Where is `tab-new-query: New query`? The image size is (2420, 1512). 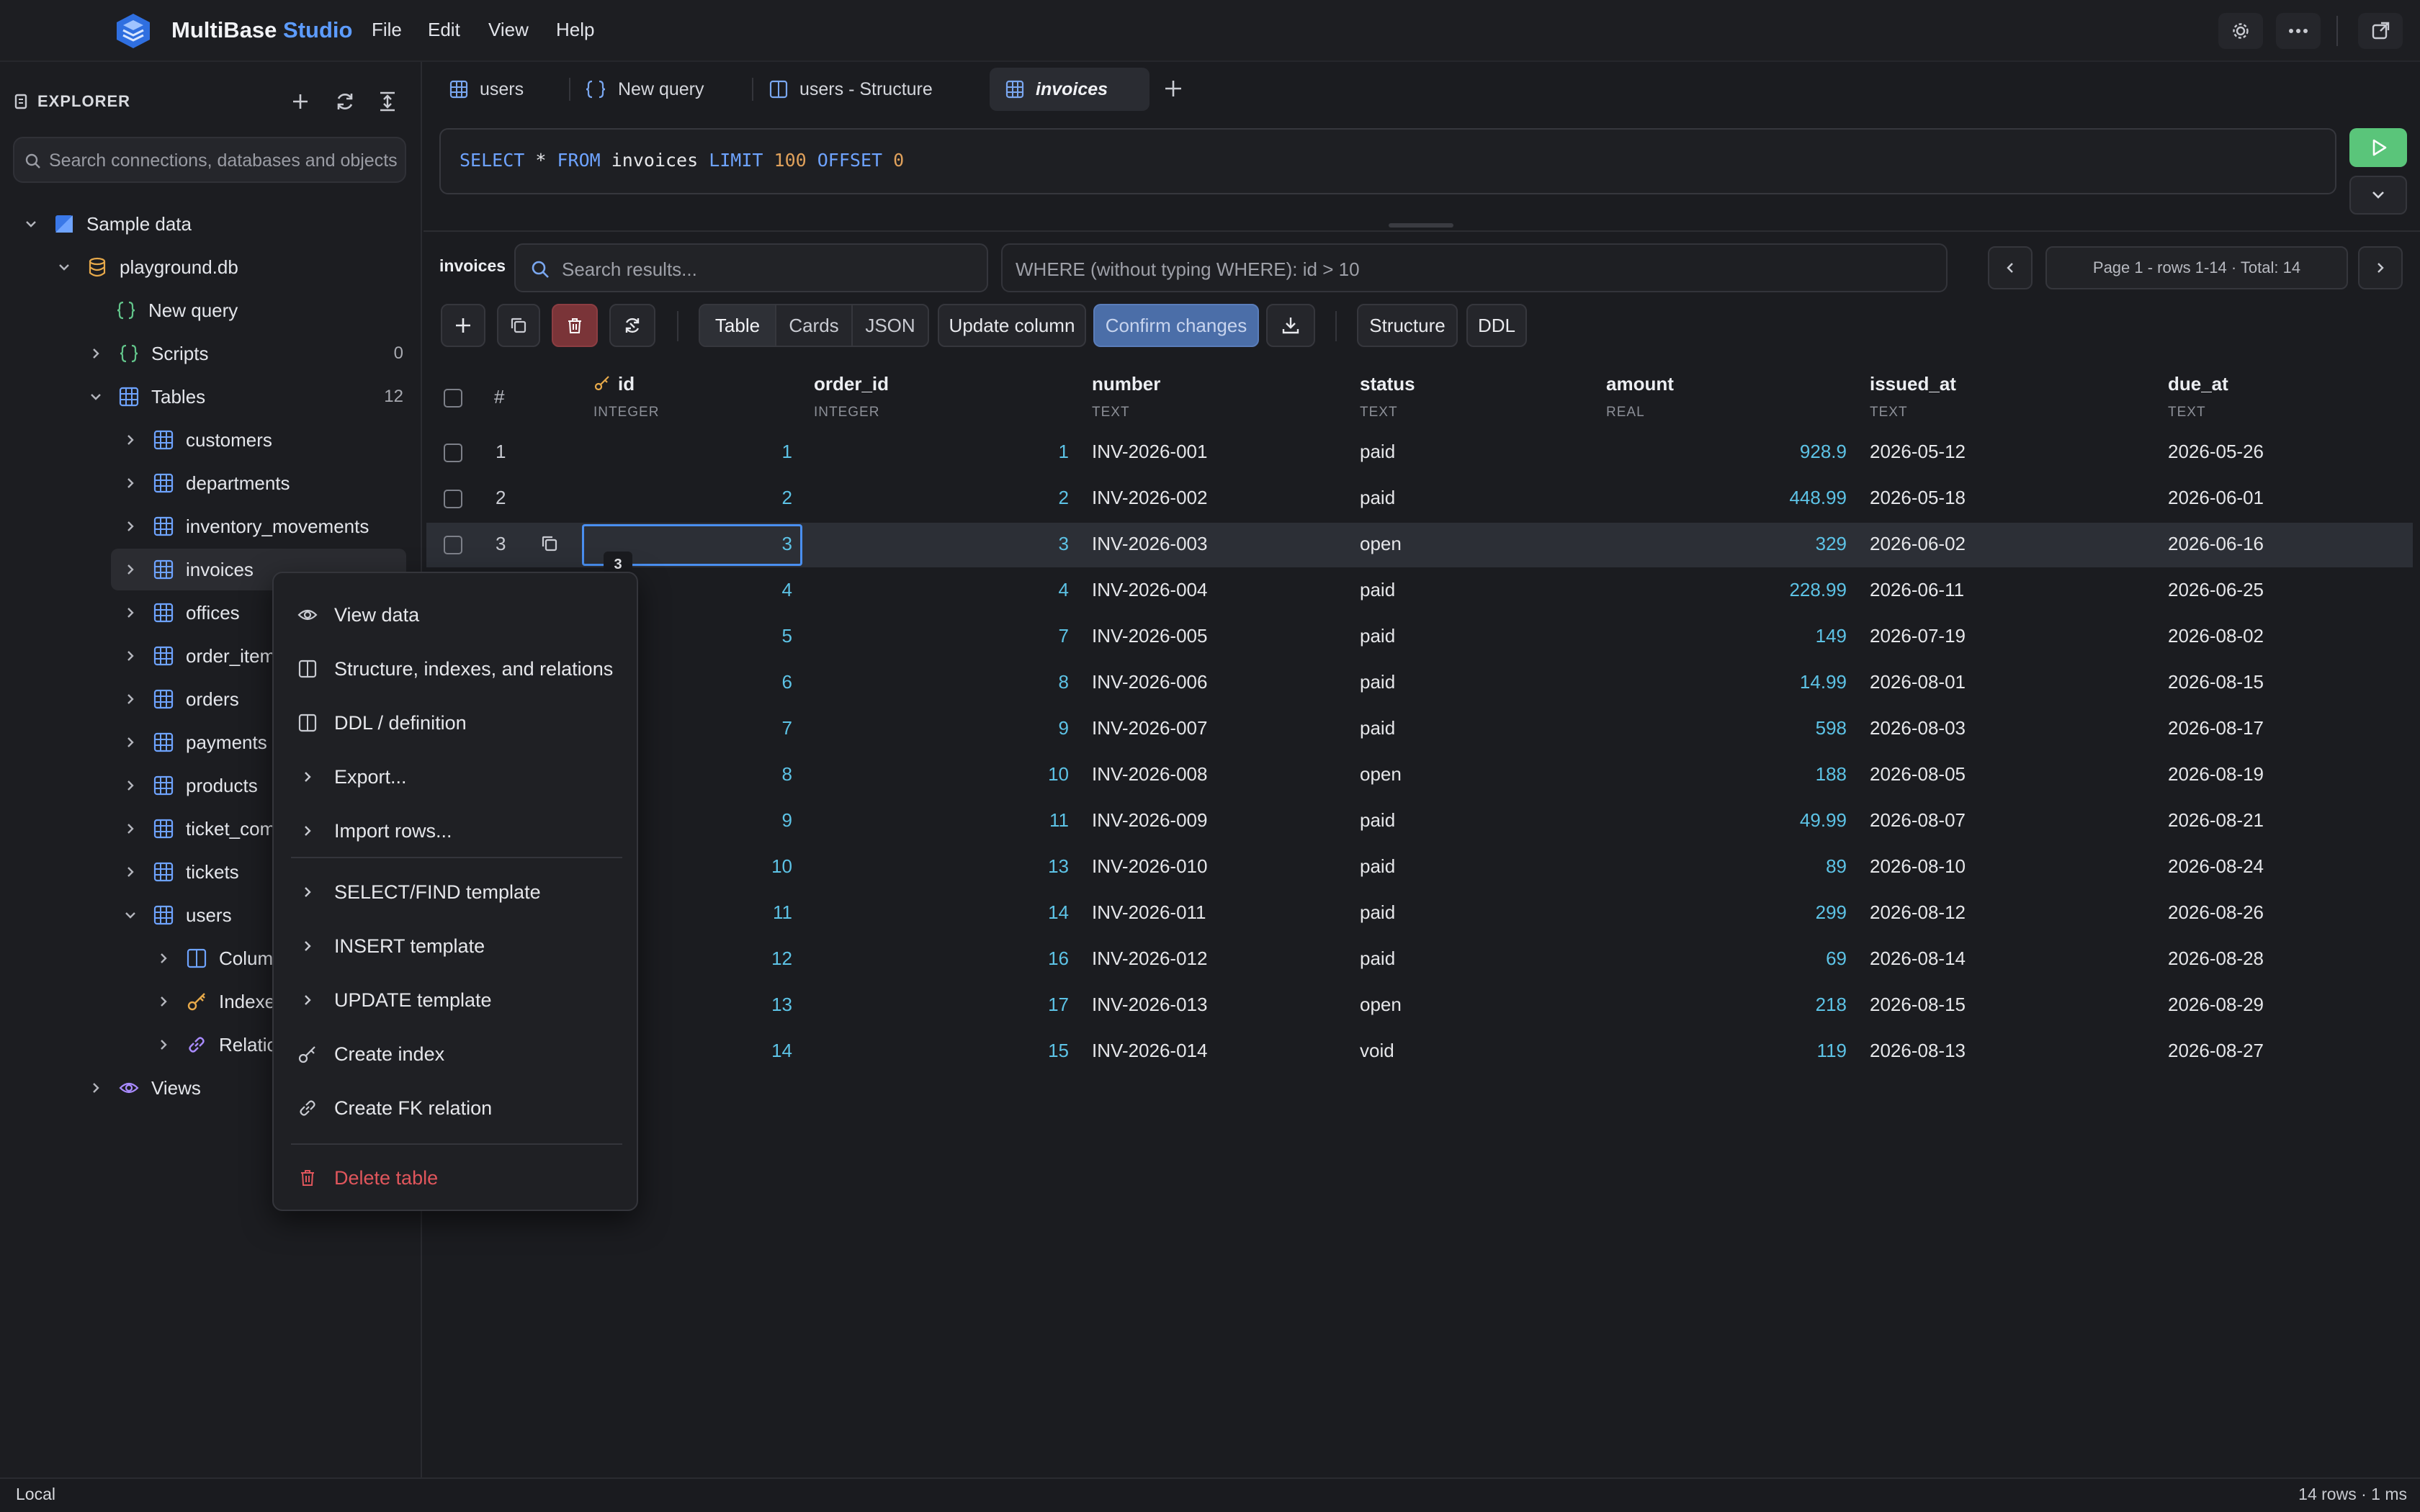 tab-new-query: New query is located at coordinates (644, 89).